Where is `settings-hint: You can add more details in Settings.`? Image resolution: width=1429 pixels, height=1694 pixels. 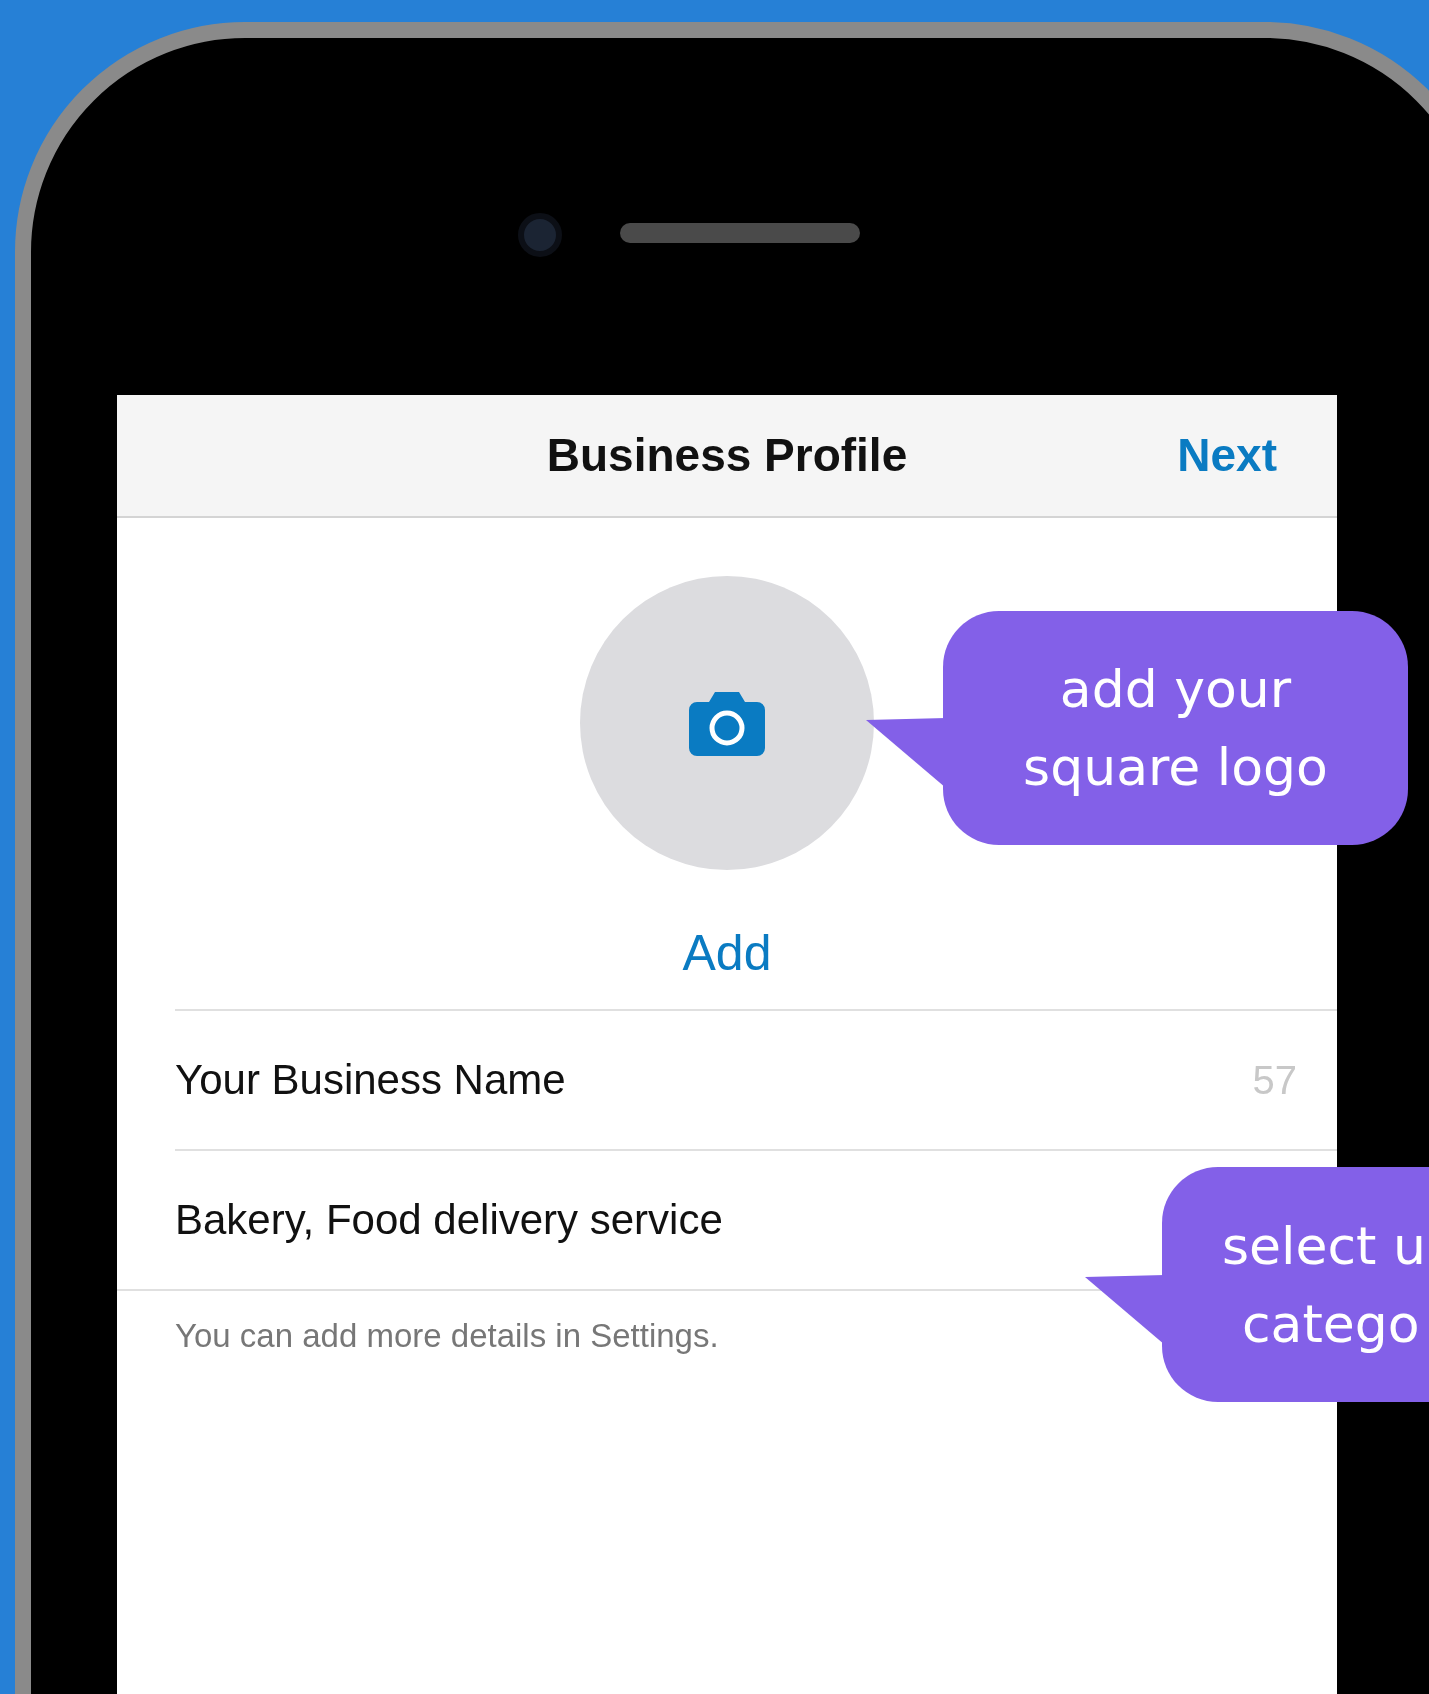
settings-hint: You can add more details in Settings. is located at coordinates (447, 1335).